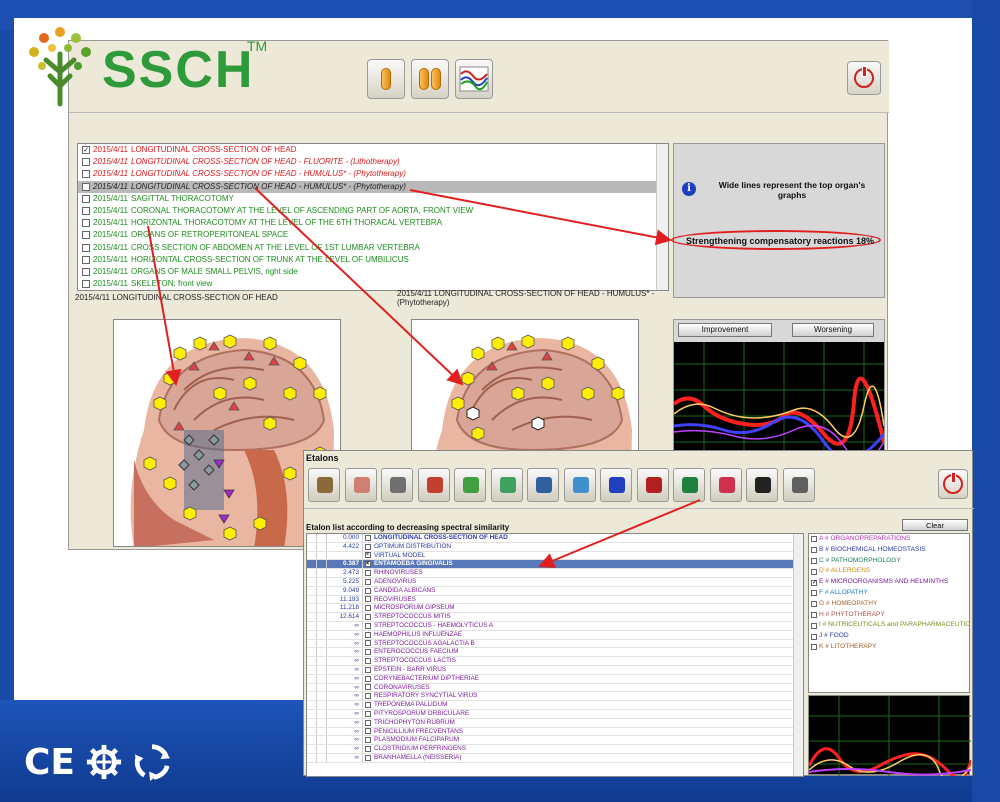 This screenshot has height=802, width=1000. I want to click on etalon-row: 12.614 STREPTOCOCCUS MITIS, so click(555, 617).